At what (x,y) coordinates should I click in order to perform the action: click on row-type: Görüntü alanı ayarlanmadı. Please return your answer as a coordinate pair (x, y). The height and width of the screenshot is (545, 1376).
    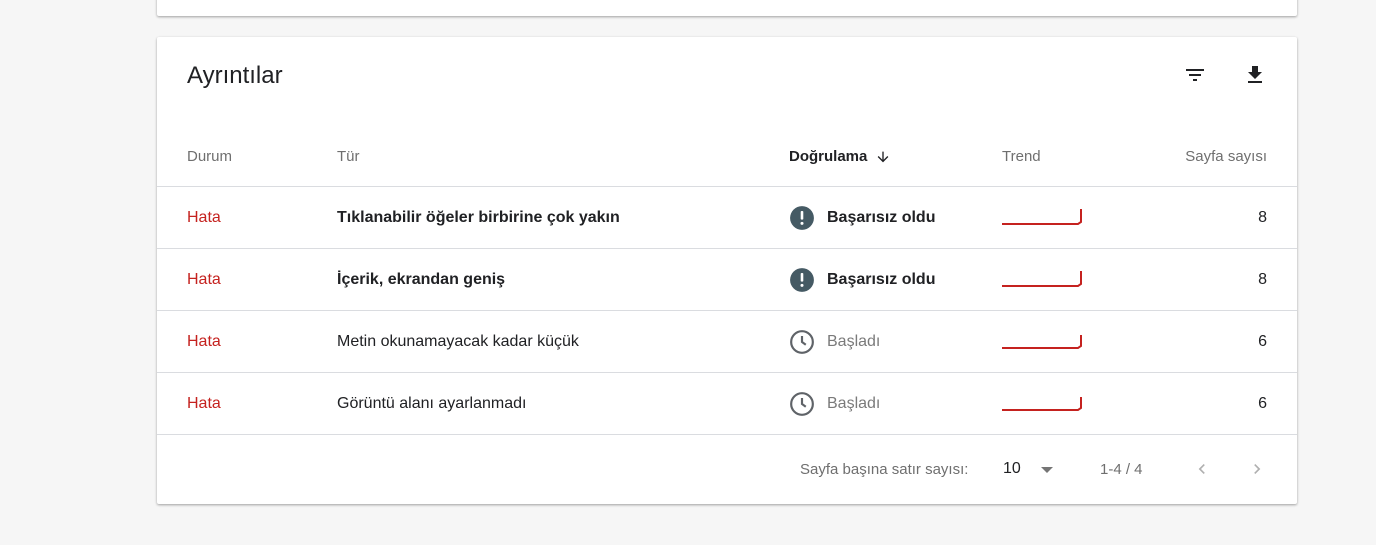
    Looking at the image, I should click on (432, 403).